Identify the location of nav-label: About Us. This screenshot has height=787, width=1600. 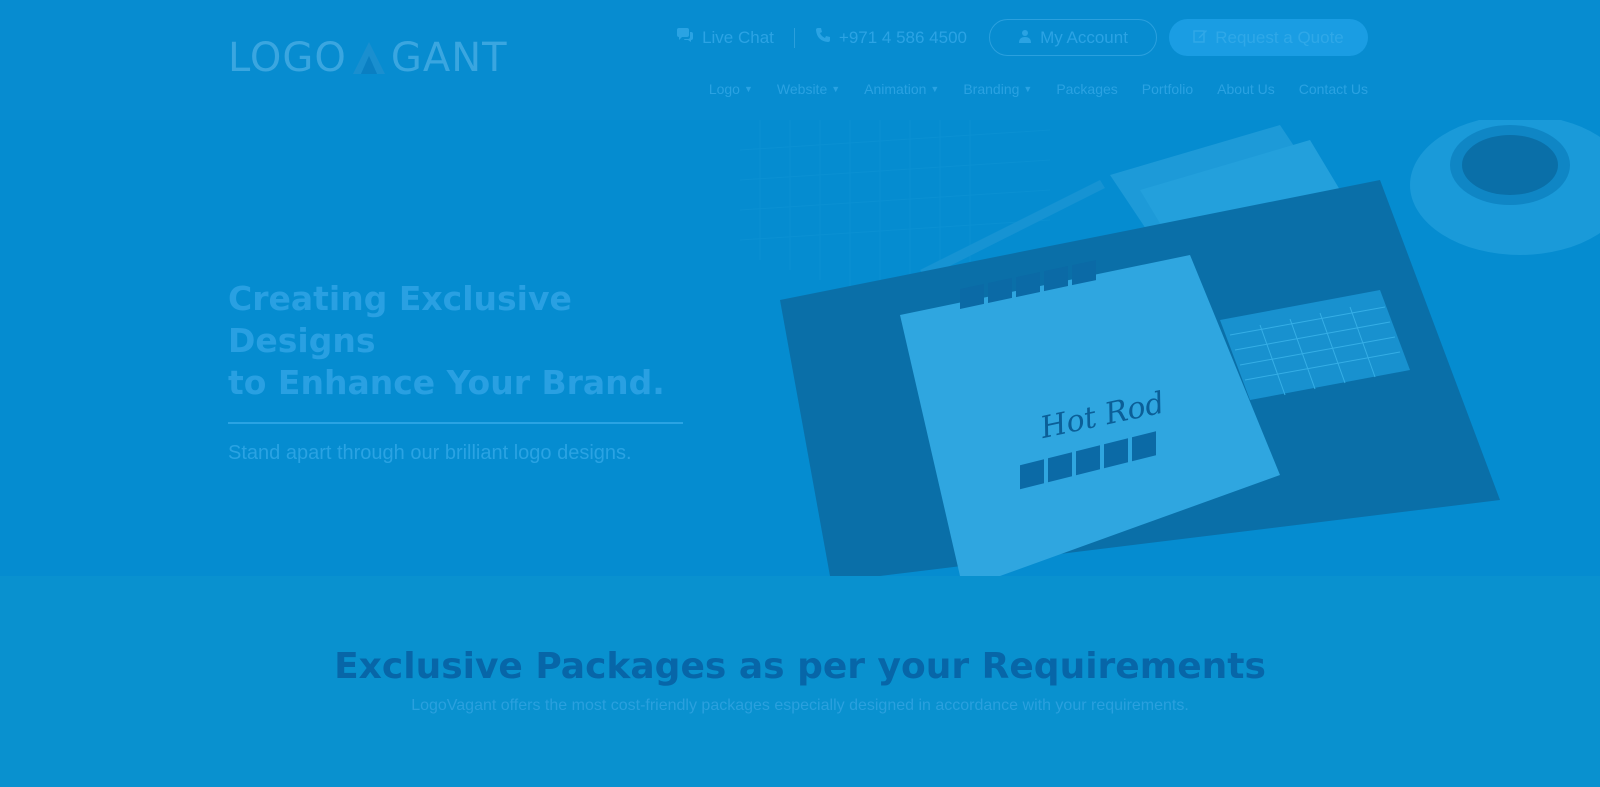
(1246, 89).